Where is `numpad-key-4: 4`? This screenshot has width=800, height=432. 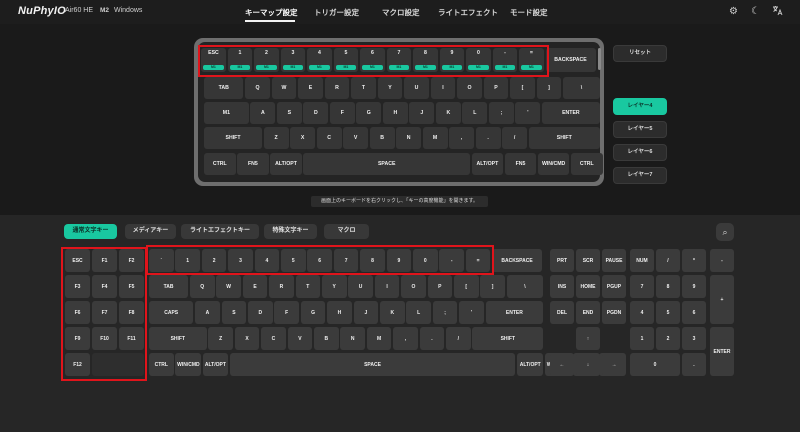 numpad-key-4: 4 is located at coordinates (642, 312).